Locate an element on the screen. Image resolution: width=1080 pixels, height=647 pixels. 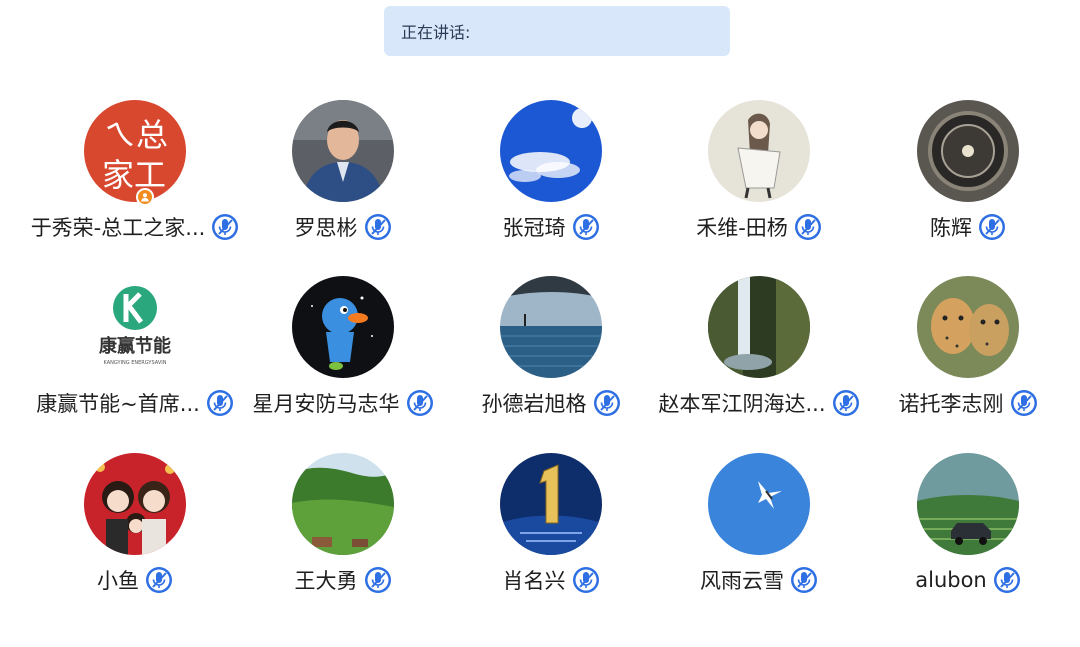
participant-tile: 陈辉 is located at coordinates (964, 180).